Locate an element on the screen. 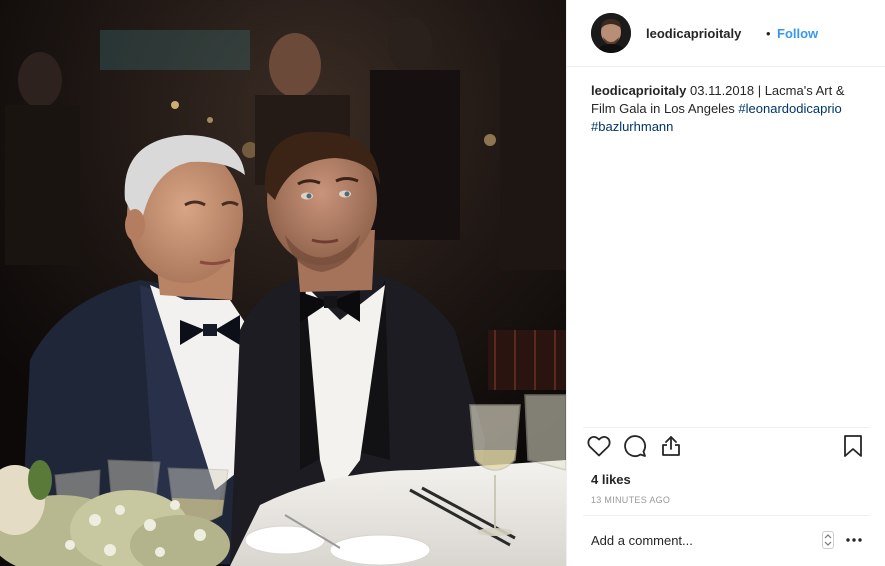  avatar is located at coordinates (611, 33).